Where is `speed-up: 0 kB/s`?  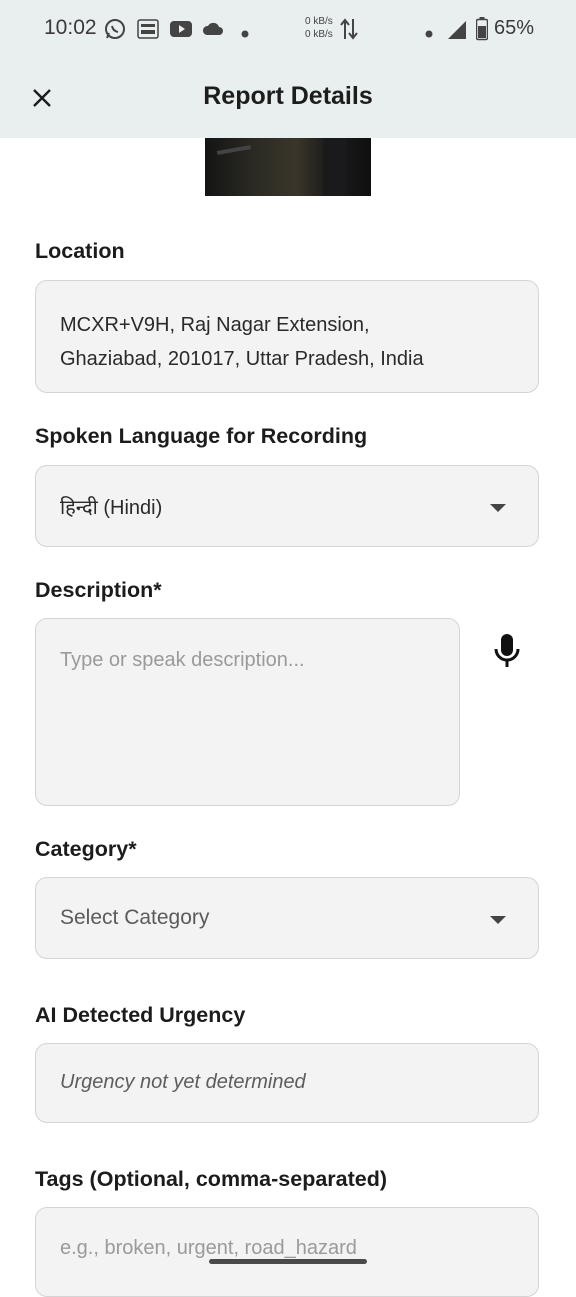
speed-up: 0 kB/s is located at coordinates (319, 21).